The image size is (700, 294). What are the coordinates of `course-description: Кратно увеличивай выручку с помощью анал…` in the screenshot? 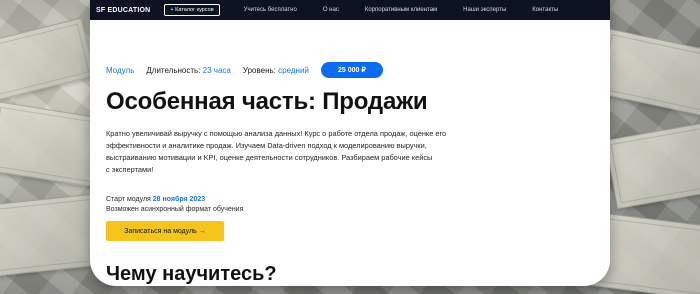 It's located at (350, 152).